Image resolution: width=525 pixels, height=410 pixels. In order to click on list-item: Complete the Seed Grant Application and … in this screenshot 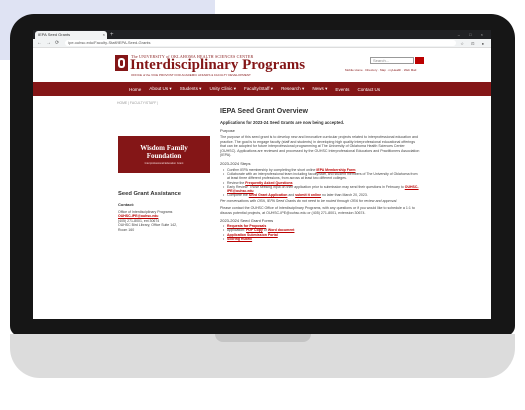, I will do `click(320, 195)`.